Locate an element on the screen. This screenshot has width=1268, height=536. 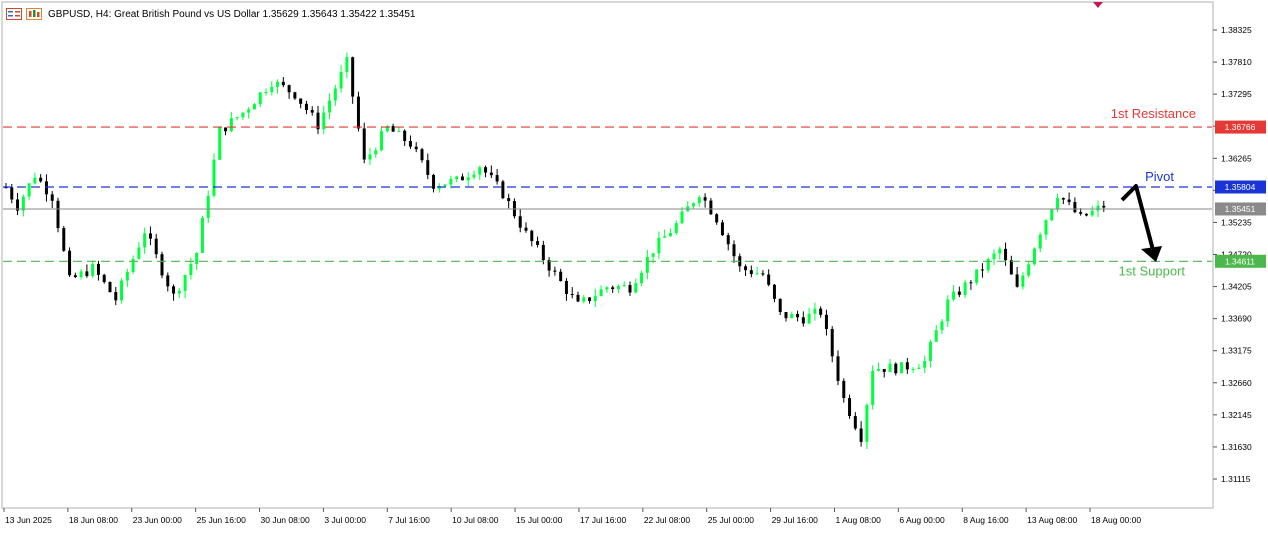
time-tick-label: 13 Jun 2025 is located at coordinates (28, 520).